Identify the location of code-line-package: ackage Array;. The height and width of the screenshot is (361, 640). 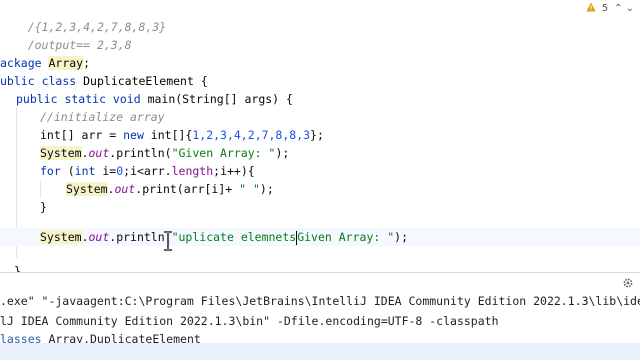
(45, 63).